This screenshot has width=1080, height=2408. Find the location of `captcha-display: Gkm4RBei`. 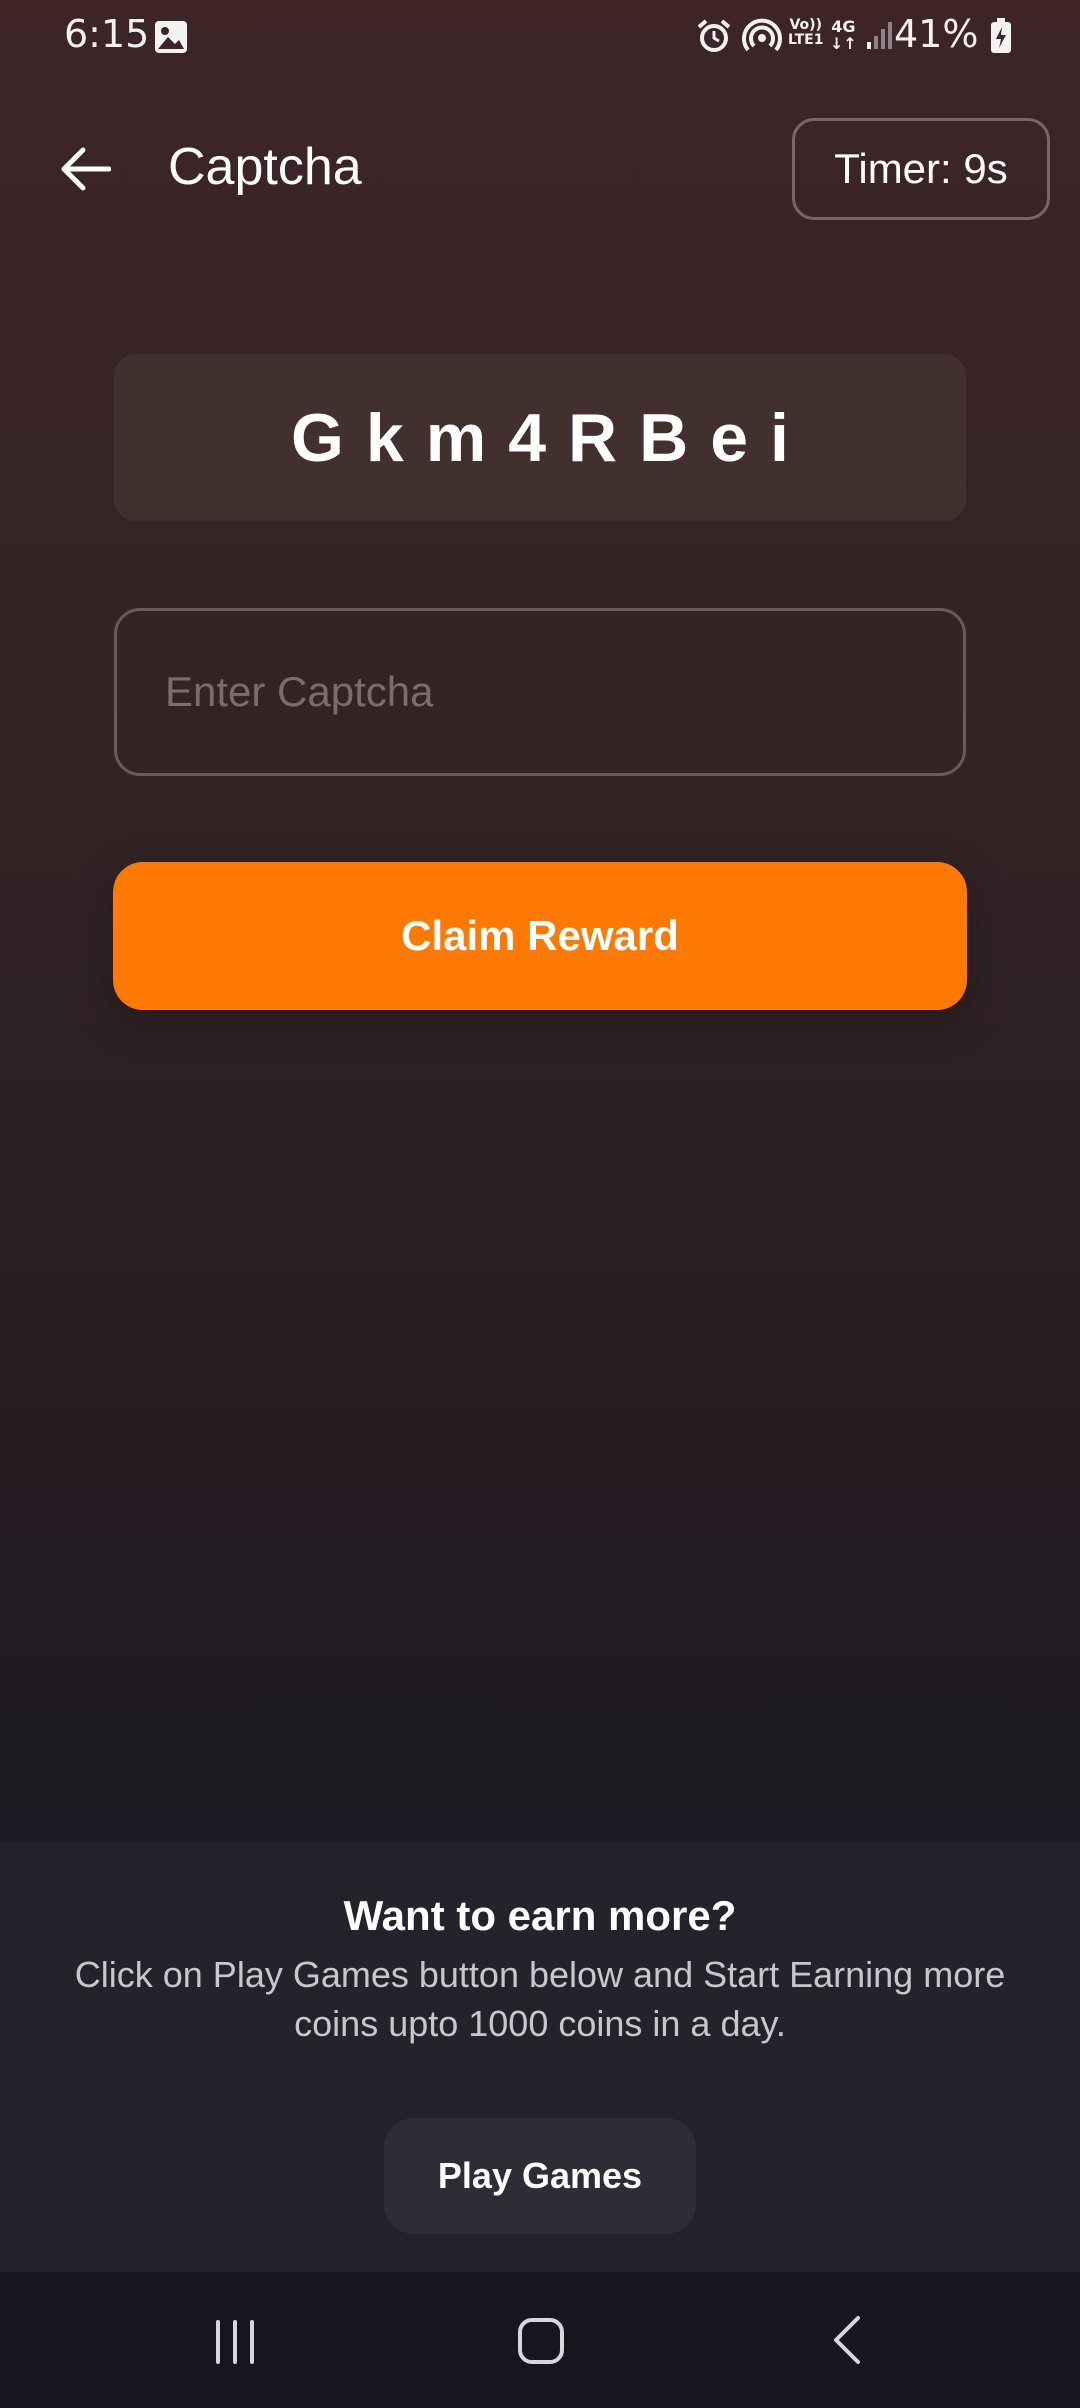

captcha-display: Gkm4RBei is located at coordinates (540, 437).